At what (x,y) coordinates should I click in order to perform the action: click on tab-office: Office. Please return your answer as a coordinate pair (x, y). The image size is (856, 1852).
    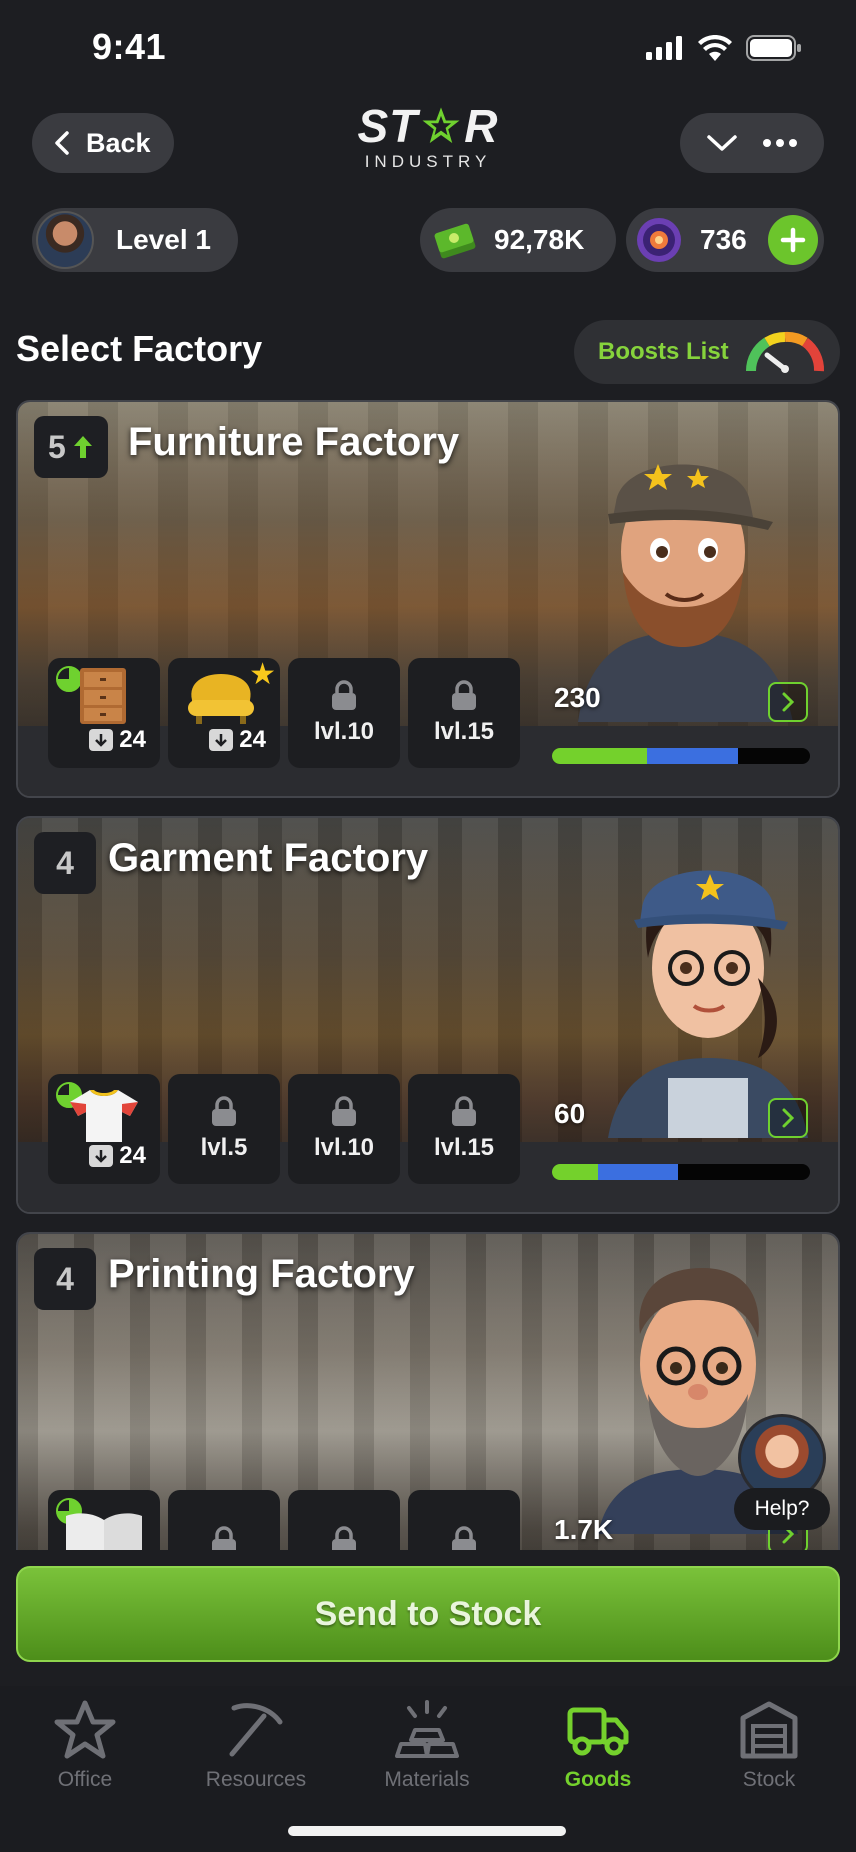
    Looking at the image, I should click on (85, 1750).